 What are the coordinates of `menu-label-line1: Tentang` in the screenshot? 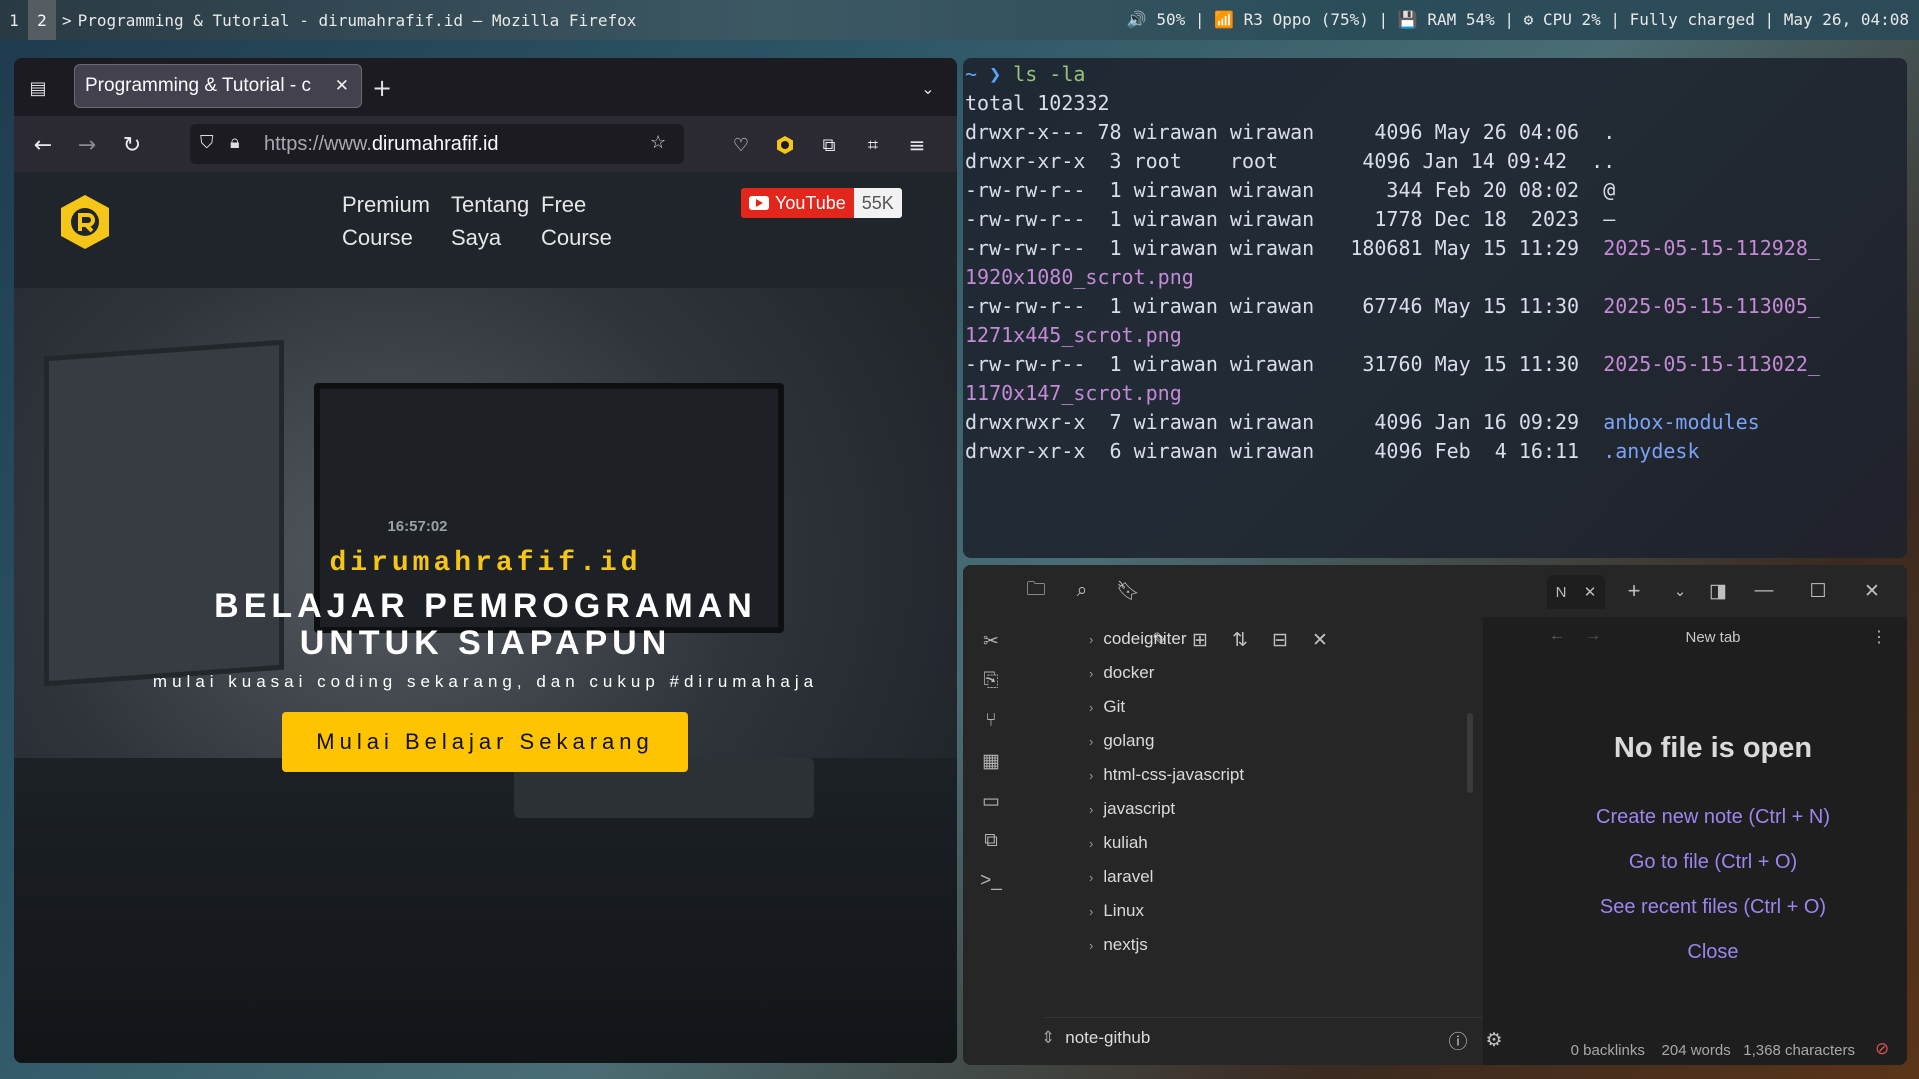 It's located at (490, 204).